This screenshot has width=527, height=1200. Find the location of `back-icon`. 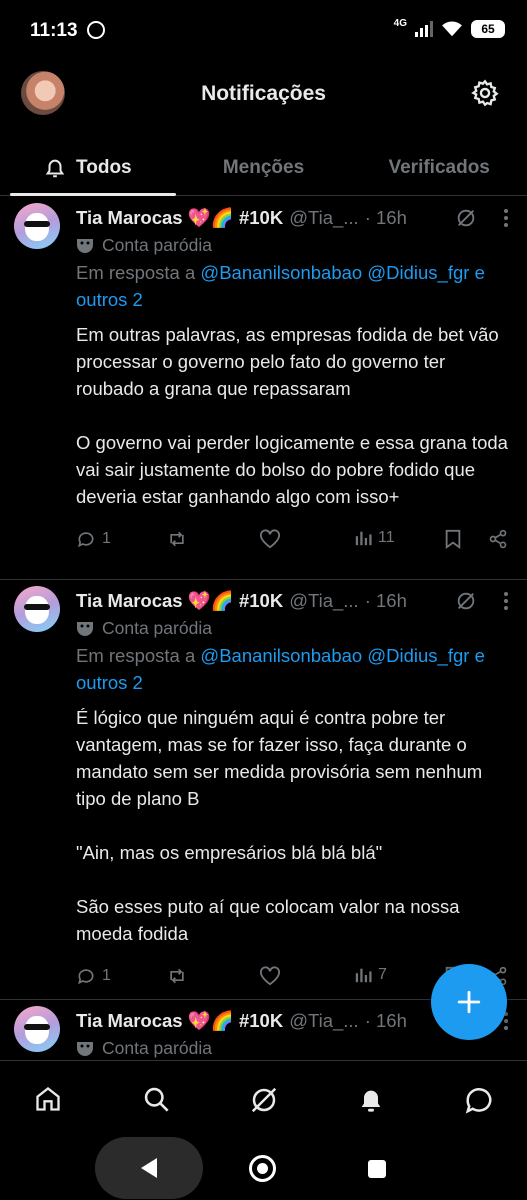

back-icon is located at coordinates (149, 1168).